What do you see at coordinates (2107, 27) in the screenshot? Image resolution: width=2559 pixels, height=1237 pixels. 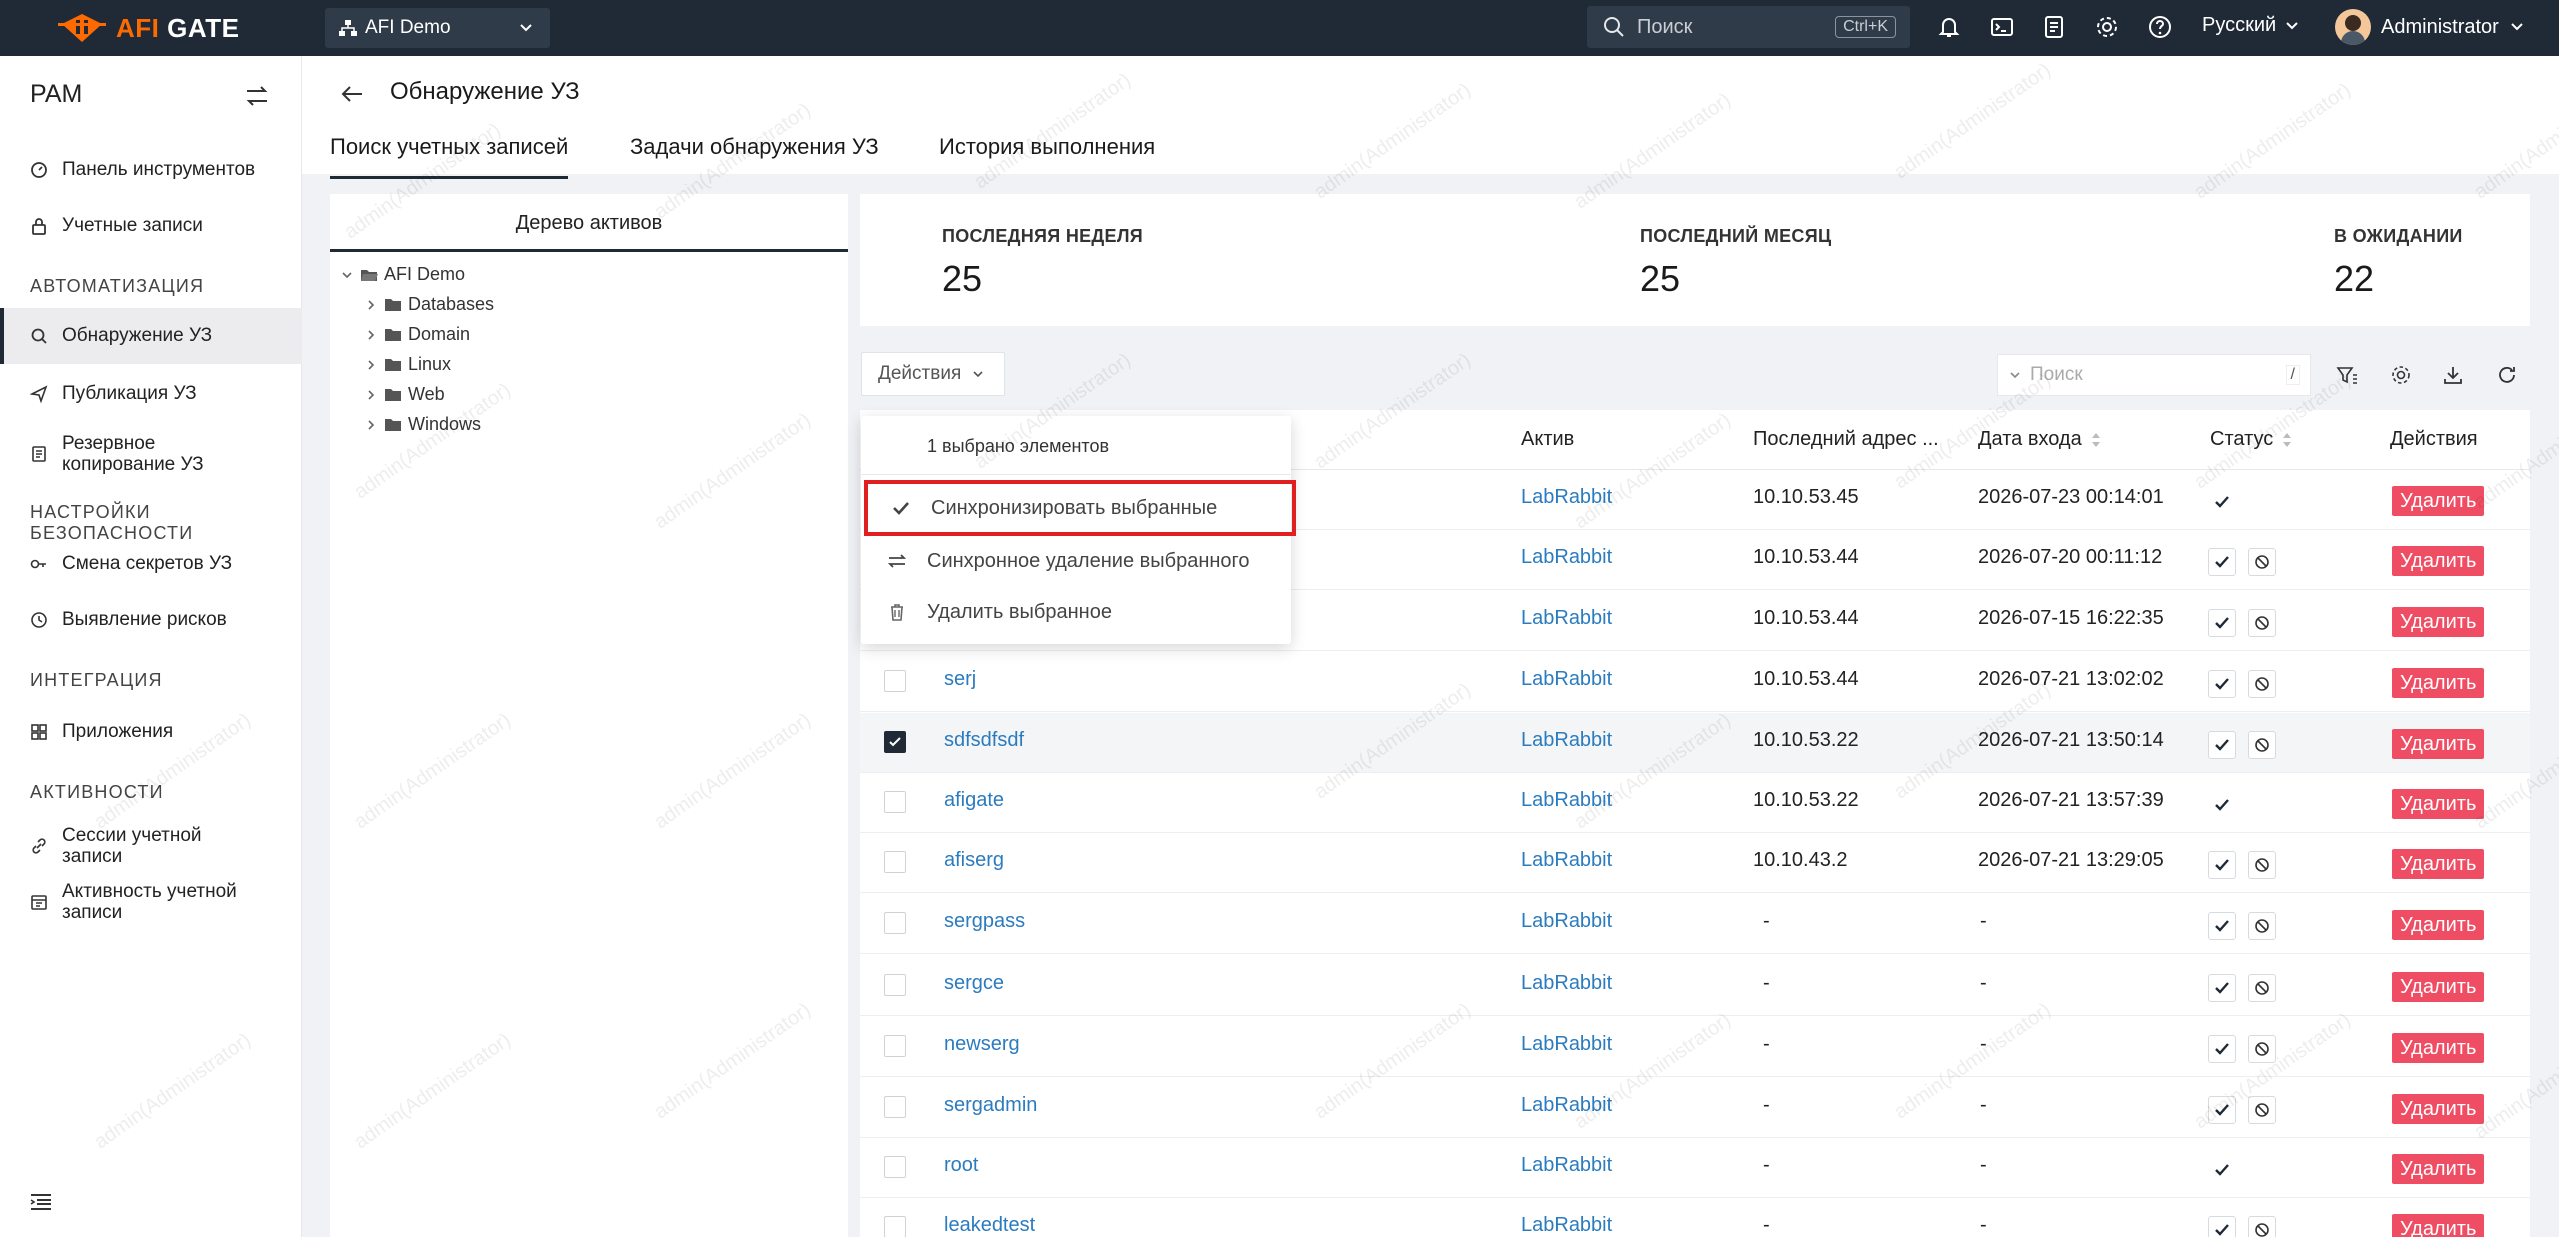 I see `gear-icon` at bounding box center [2107, 27].